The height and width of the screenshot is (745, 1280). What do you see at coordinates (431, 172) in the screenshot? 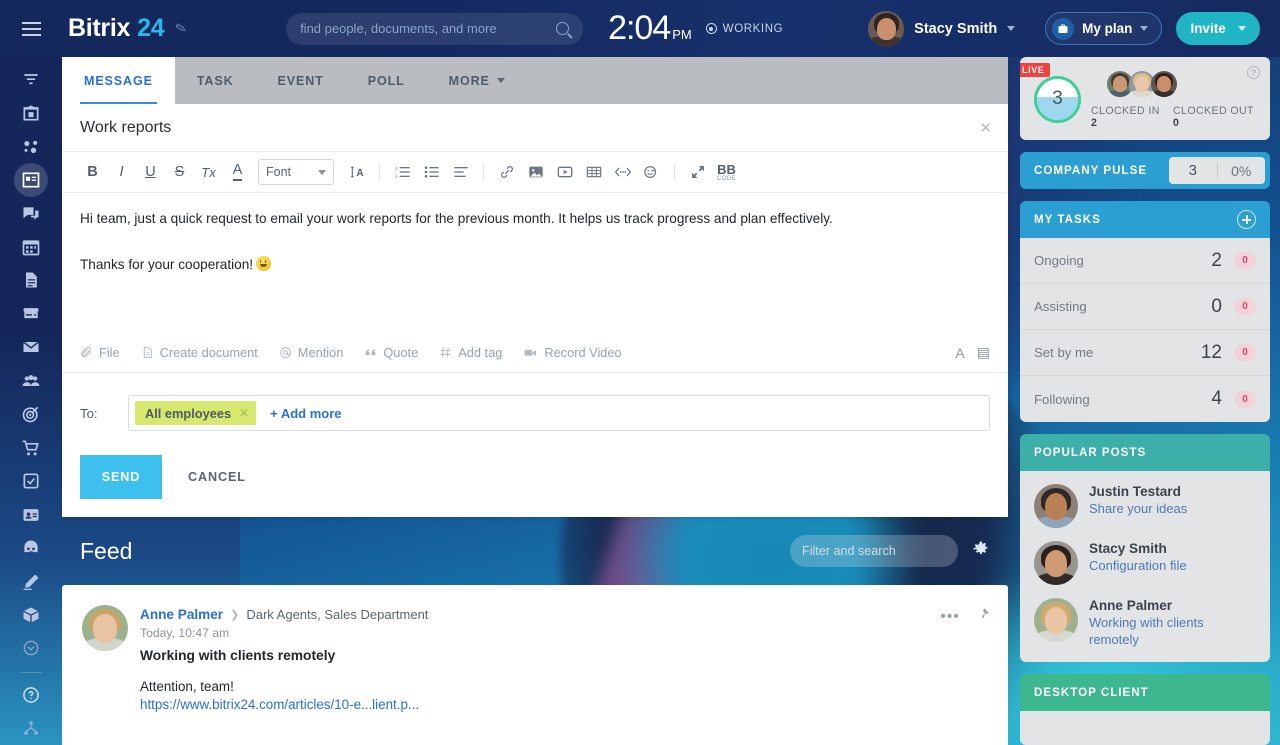
I see `bullet-list-button` at bounding box center [431, 172].